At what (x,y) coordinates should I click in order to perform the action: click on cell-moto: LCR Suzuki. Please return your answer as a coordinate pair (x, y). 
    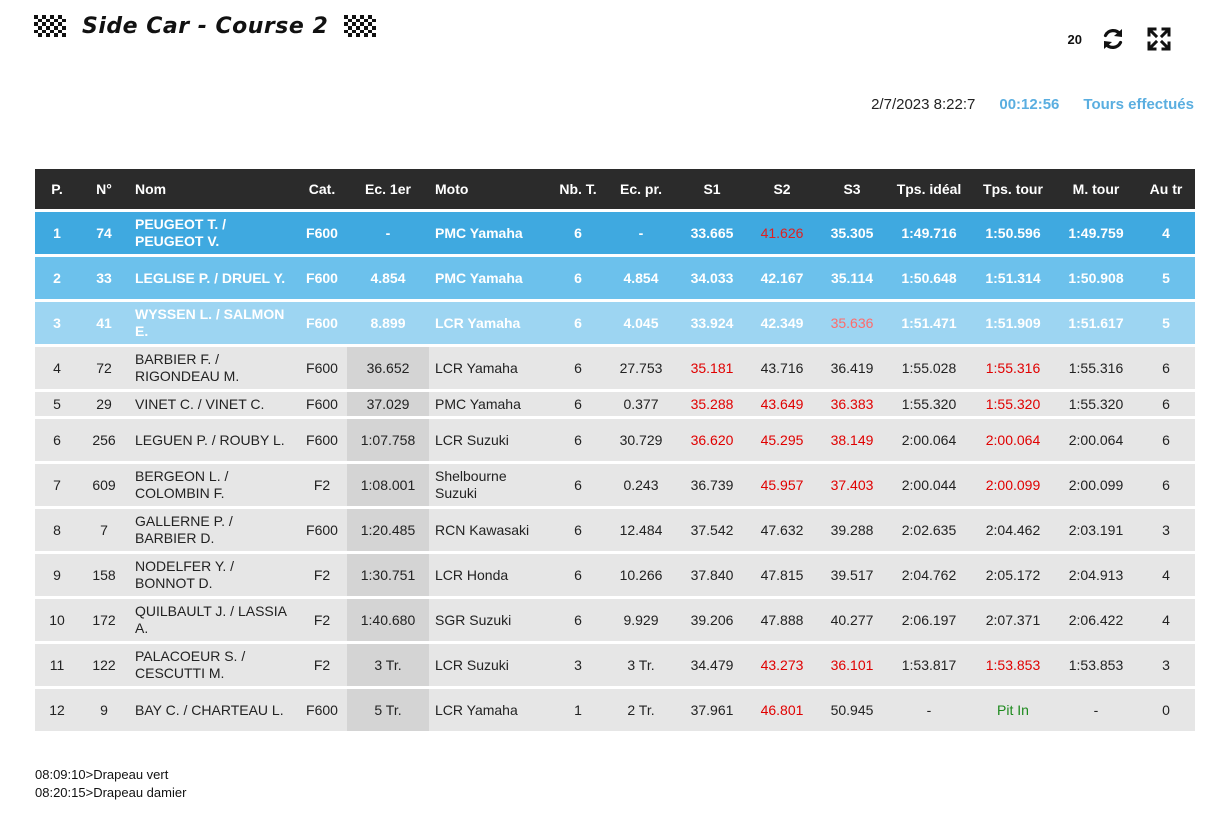
    Looking at the image, I should click on (472, 439).